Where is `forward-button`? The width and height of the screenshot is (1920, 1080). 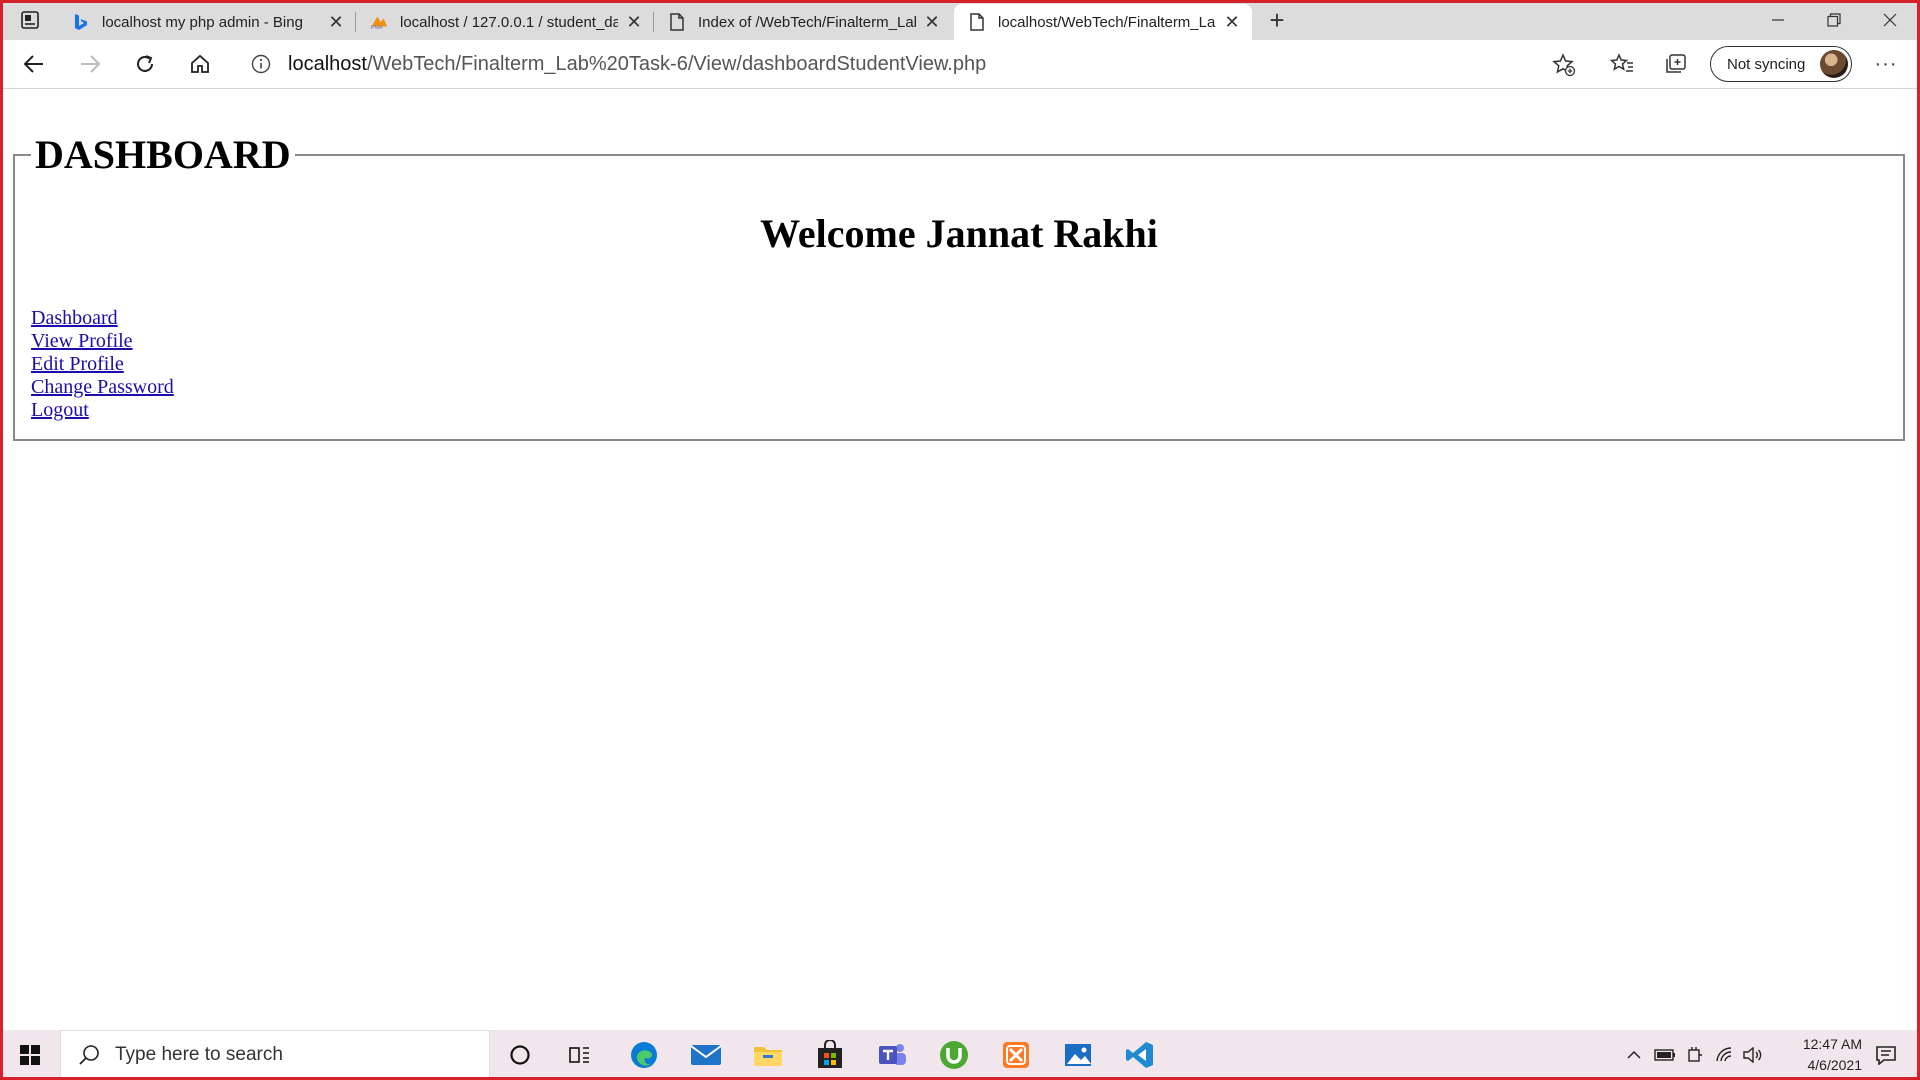
forward-button is located at coordinates (90, 64).